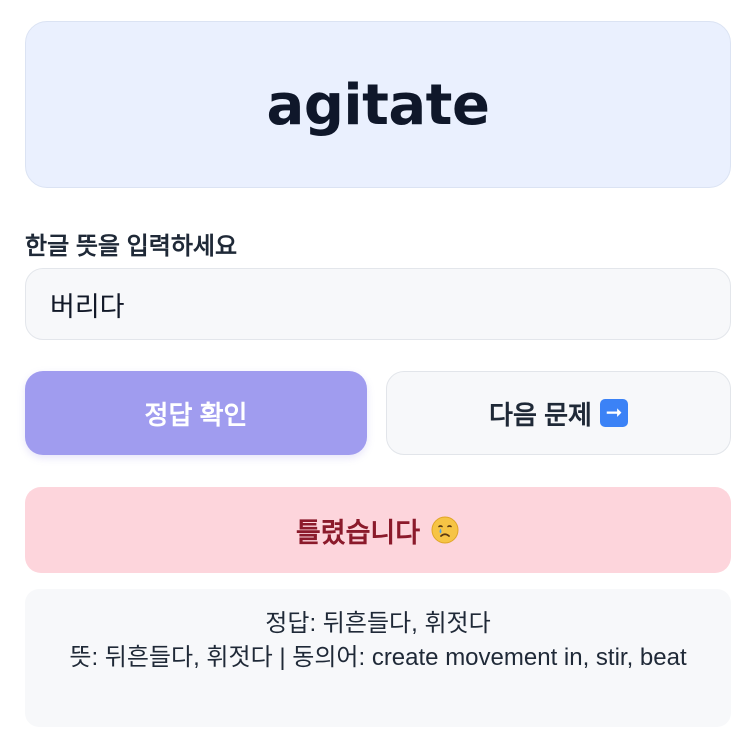  I want to click on next-question-button: 다음 문제 ➞, so click(558, 413).